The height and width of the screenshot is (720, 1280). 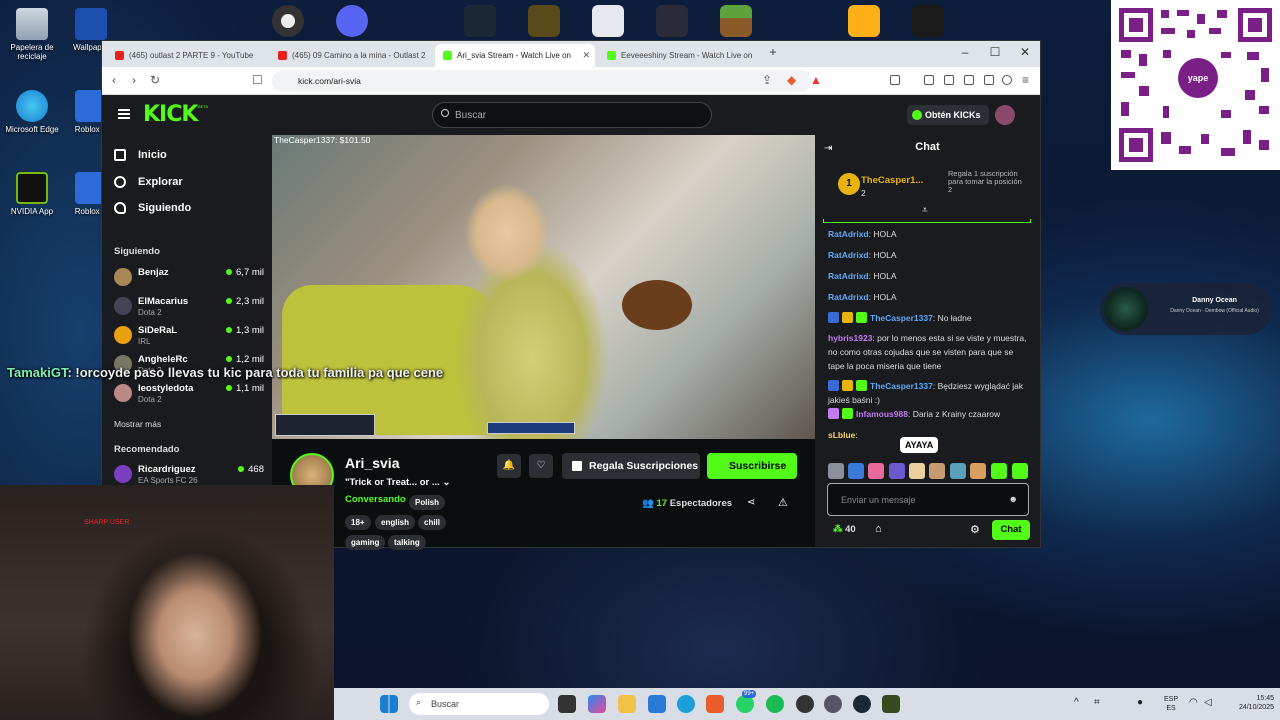 What do you see at coordinates (586, 55) in the screenshot?
I see `close-tab-icon: ✕` at bounding box center [586, 55].